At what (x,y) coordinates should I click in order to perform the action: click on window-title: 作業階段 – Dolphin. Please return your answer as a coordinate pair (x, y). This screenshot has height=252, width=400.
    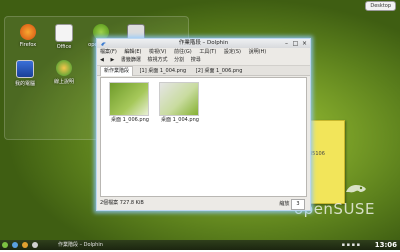
    Looking at the image, I should click on (203, 43).